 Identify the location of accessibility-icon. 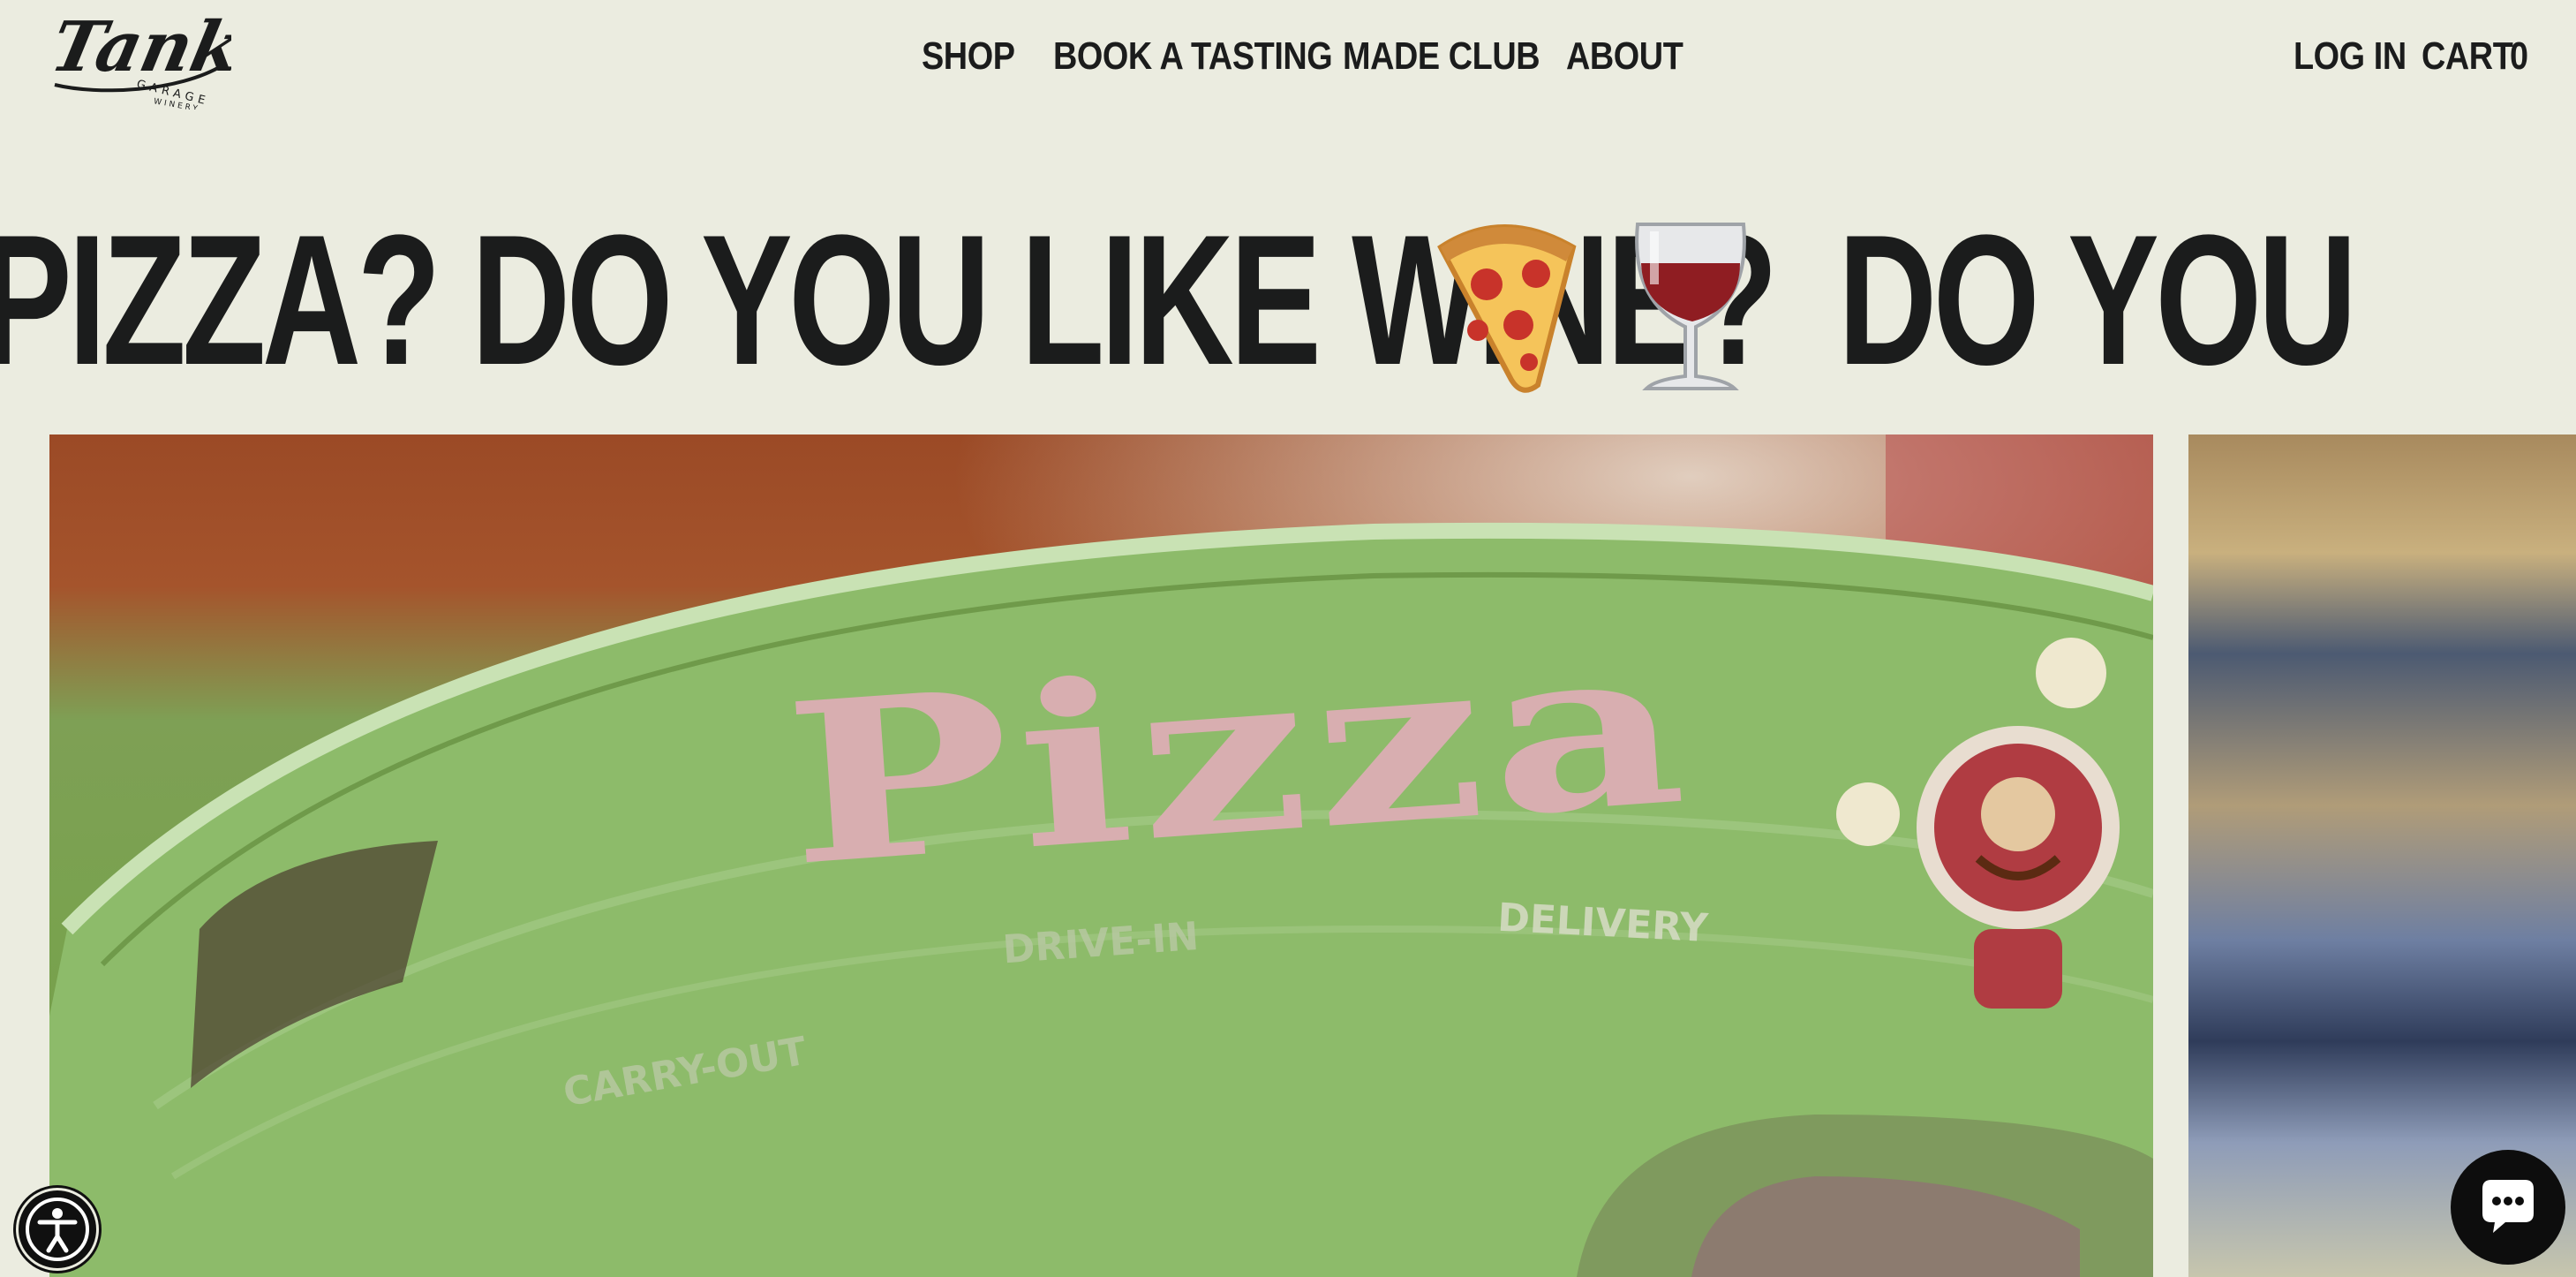
(58, 1229).